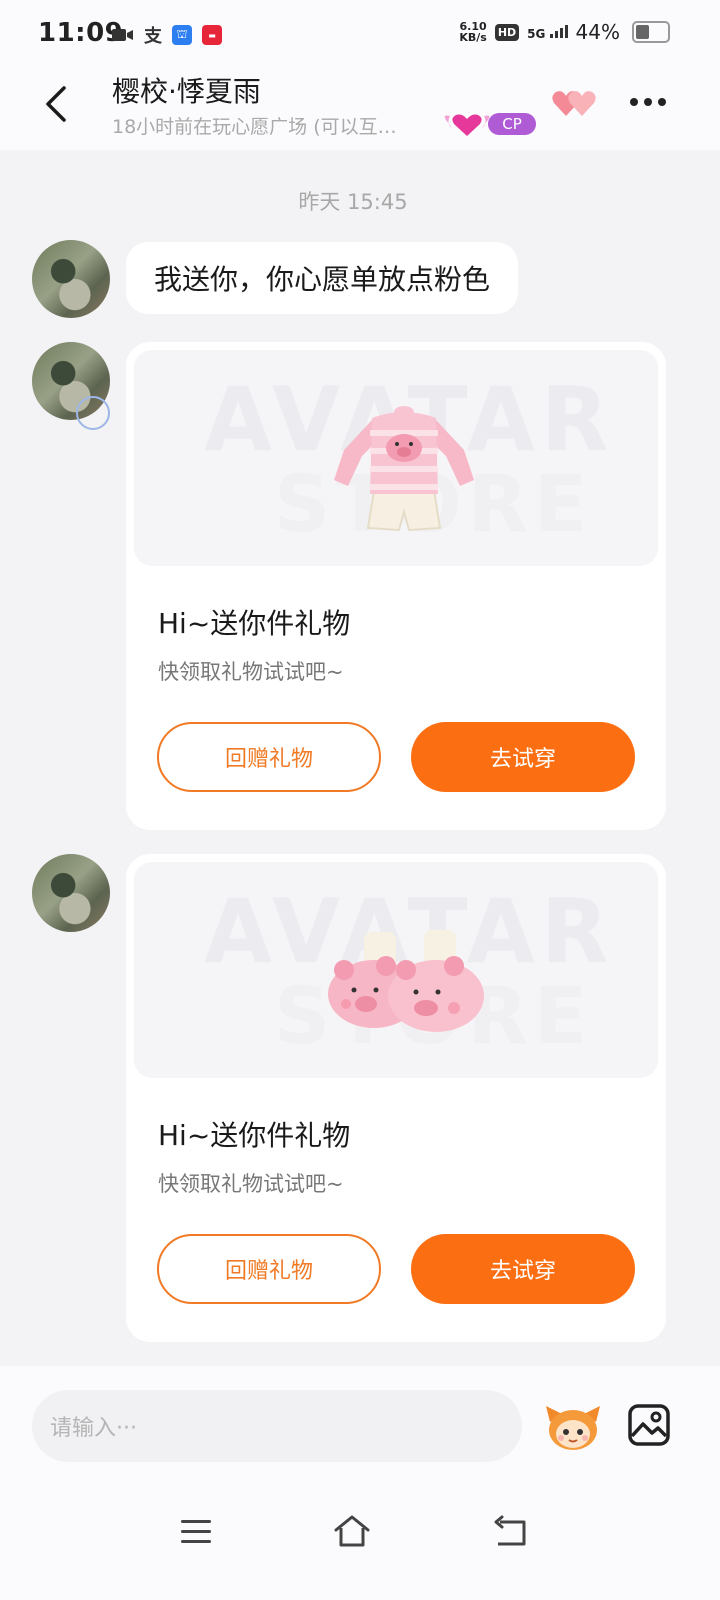  What do you see at coordinates (467, 125) in the screenshot?
I see `winged-heart-icon` at bounding box center [467, 125].